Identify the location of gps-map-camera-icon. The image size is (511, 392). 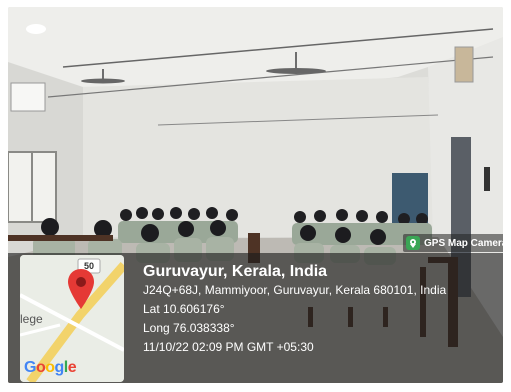
(413, 243).